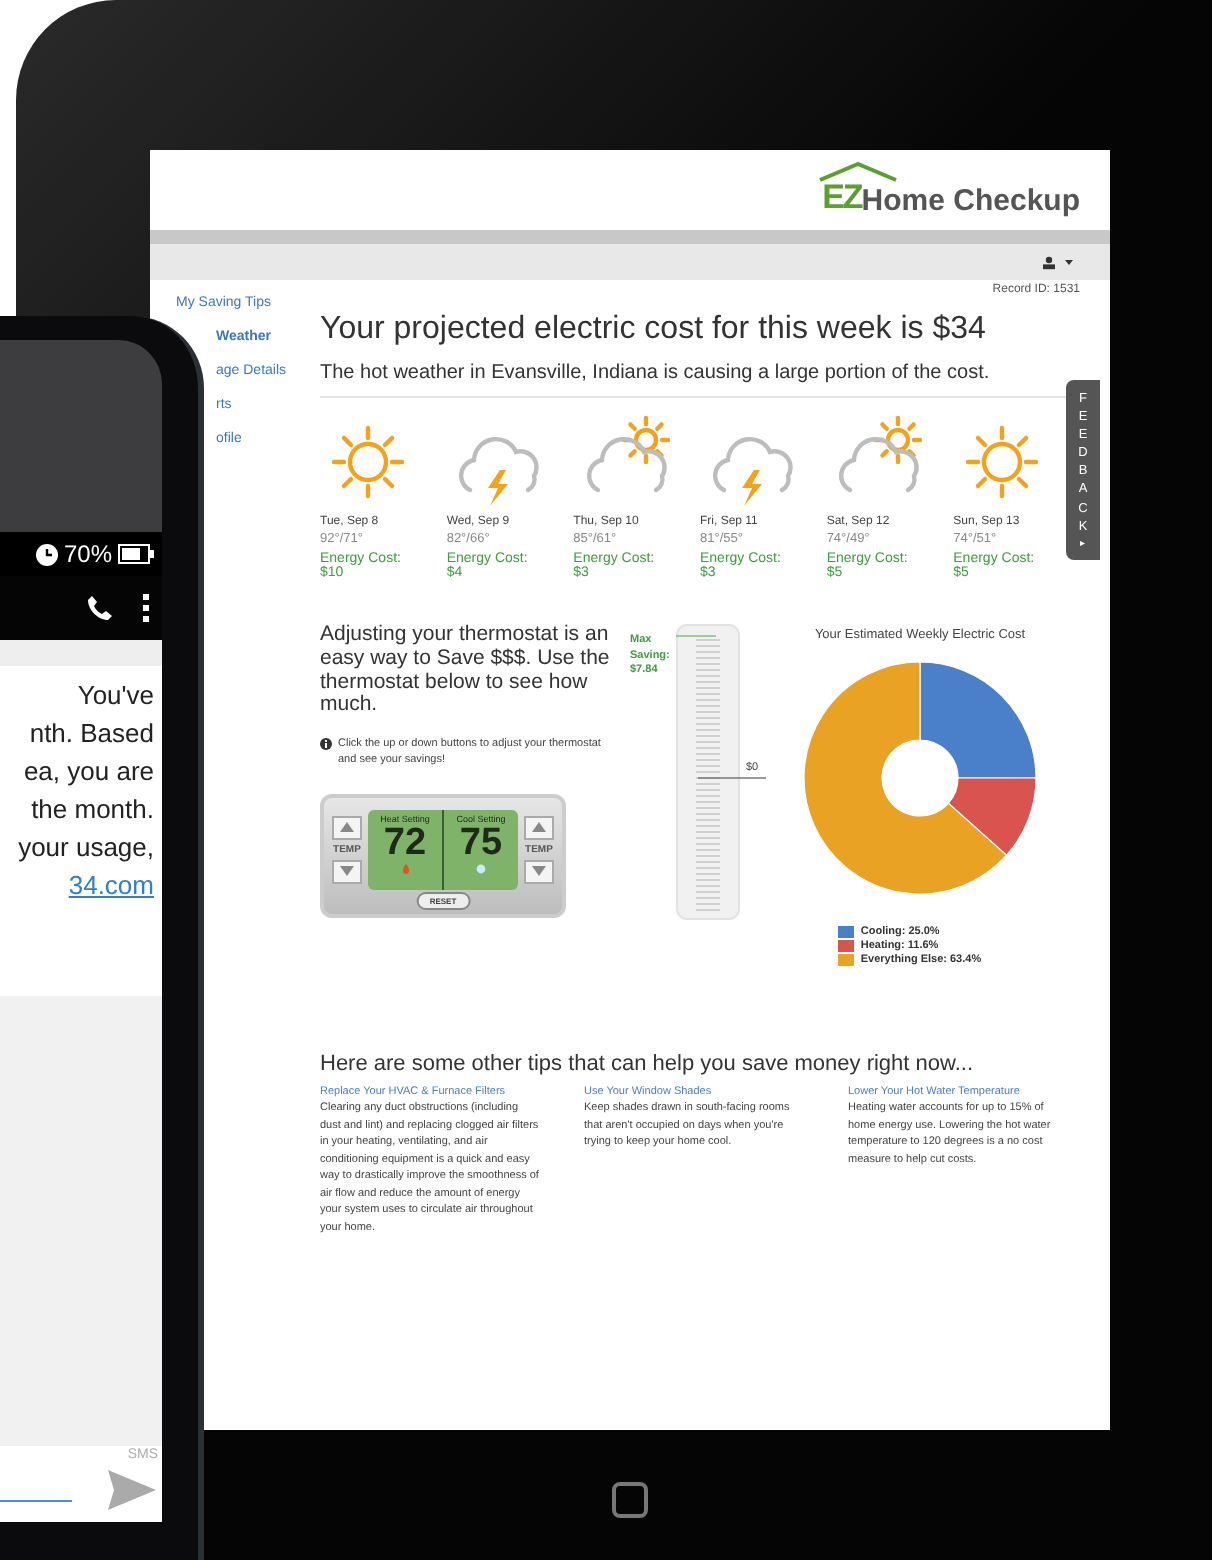  What do you see at coordinates (100, 608) in the screenshot?
I see `phone-call-icon` at bounding box center [100, 608].